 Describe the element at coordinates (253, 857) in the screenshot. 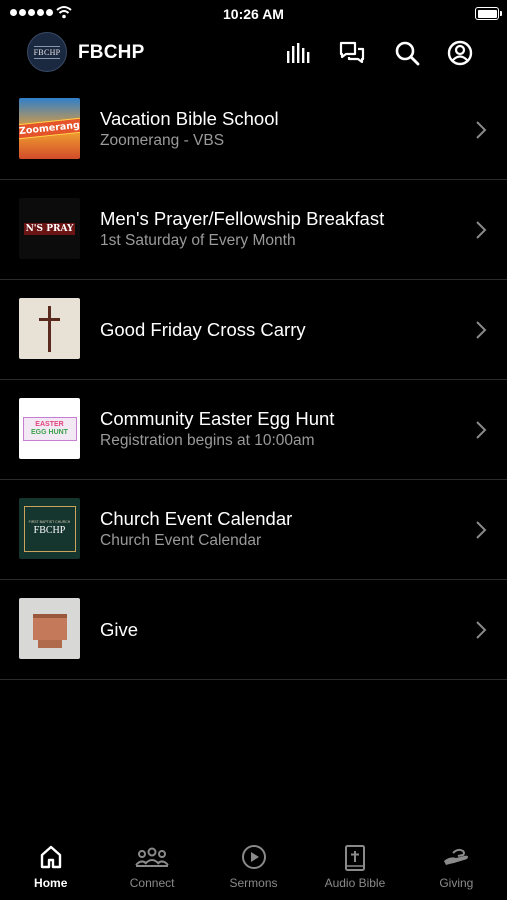

I see `play-icon` at that location.